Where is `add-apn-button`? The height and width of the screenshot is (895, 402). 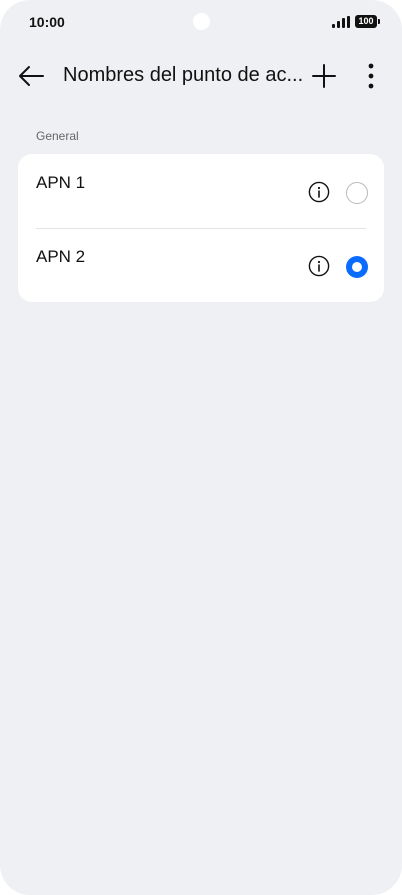 add-apn-button is located at coordinates (324, 76).